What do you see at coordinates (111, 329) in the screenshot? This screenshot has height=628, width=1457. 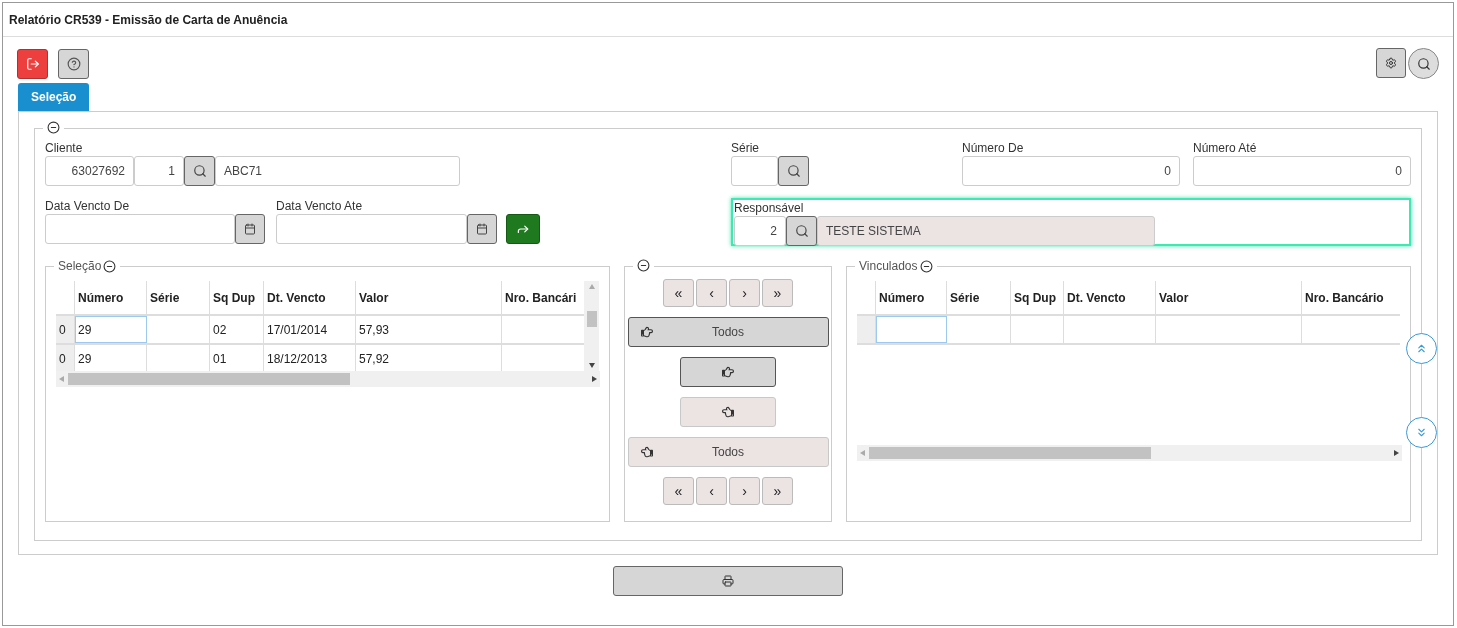 I see `table-cell: 29` at bounding box center [111, 329].